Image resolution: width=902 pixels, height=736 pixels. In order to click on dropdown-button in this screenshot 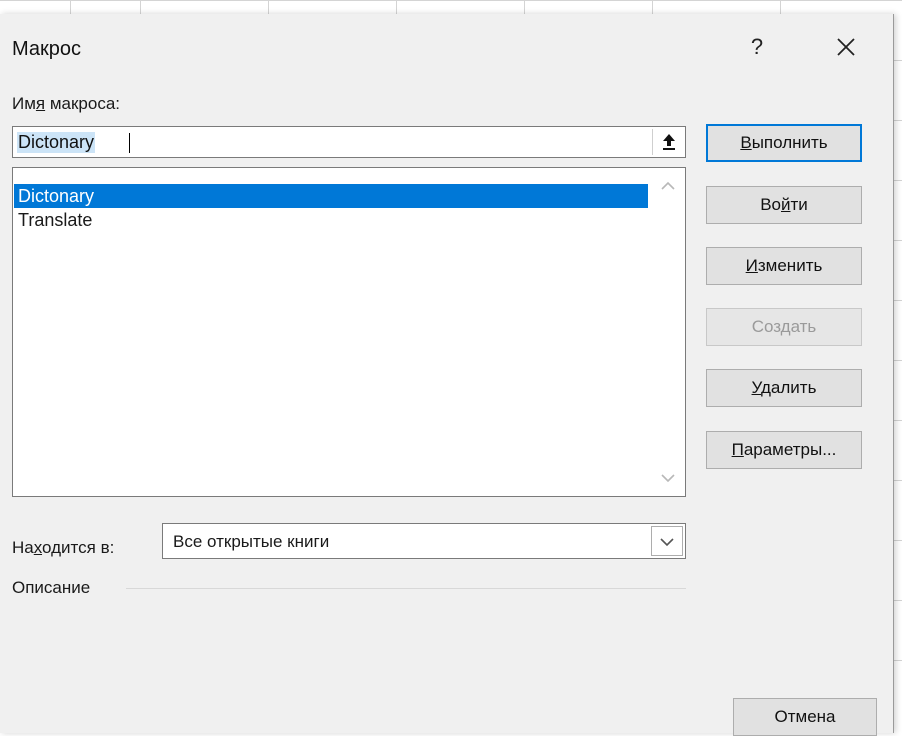, I will do `click(667, 541)`.